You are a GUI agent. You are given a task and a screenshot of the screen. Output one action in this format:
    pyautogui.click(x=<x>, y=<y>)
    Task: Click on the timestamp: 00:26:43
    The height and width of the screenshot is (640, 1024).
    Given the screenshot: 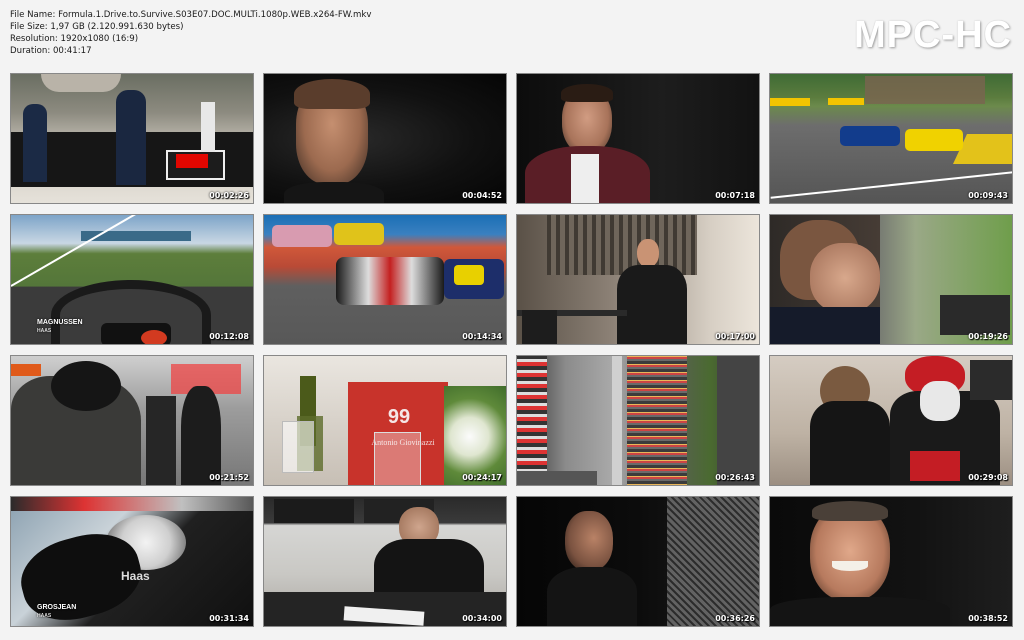 What is the action you would take?
    pyautogui.click(x=735, y=477)
    